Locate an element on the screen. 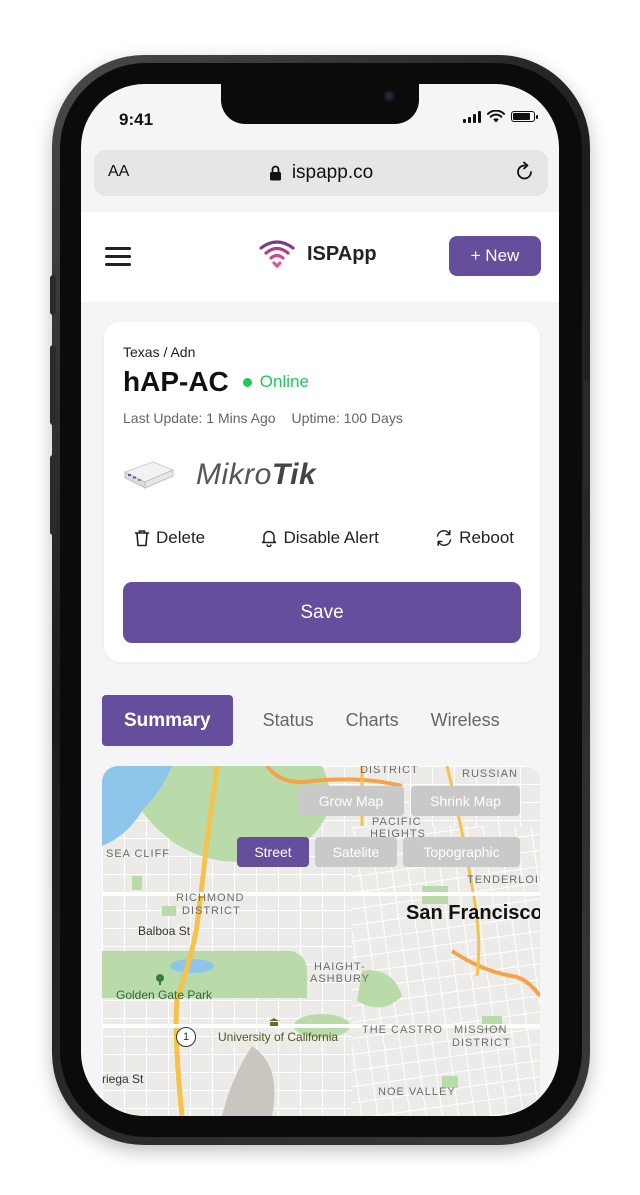 This screenshot has height=1195, width=640. university-icon is located at coordinates (274, 1022).